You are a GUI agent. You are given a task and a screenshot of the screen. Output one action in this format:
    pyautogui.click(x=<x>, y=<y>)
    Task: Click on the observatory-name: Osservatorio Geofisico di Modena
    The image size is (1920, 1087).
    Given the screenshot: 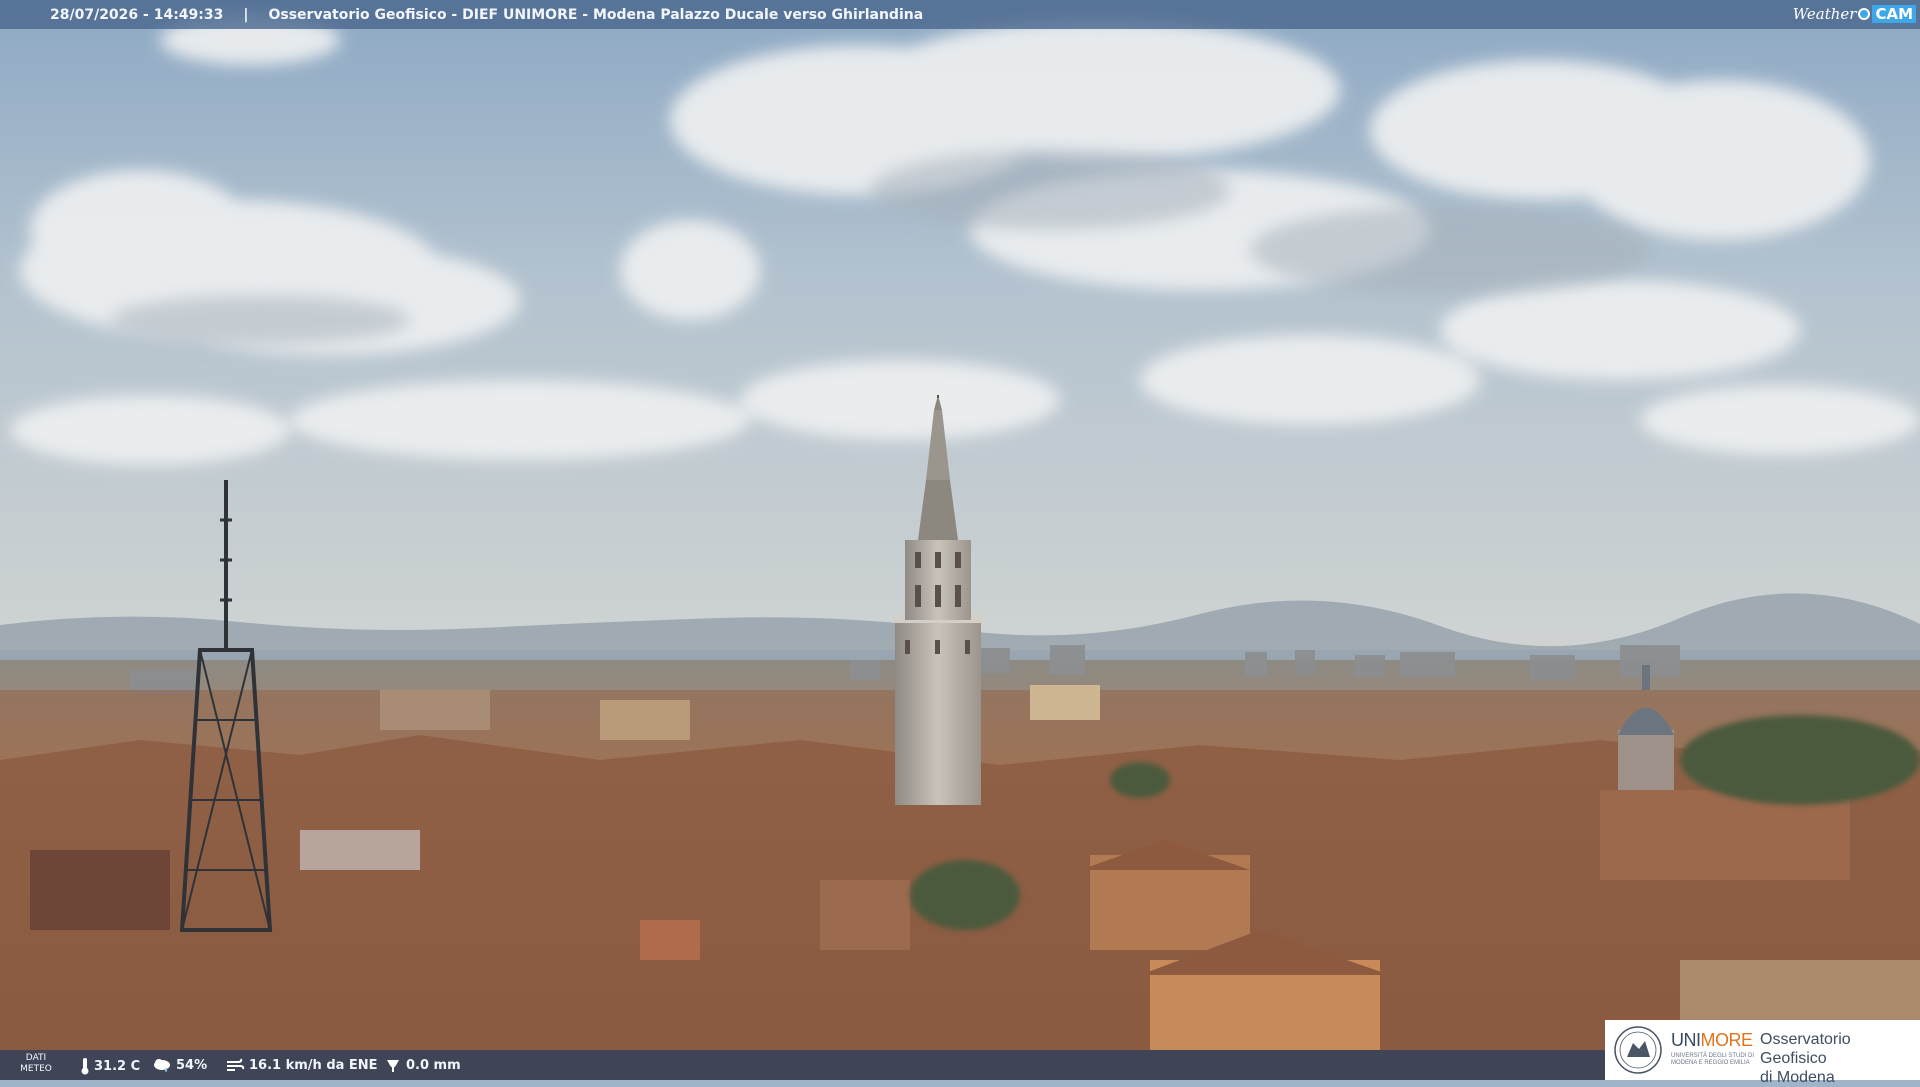 What is the action you would take?
    pyautogui.click(x=1805, y=1058)
    